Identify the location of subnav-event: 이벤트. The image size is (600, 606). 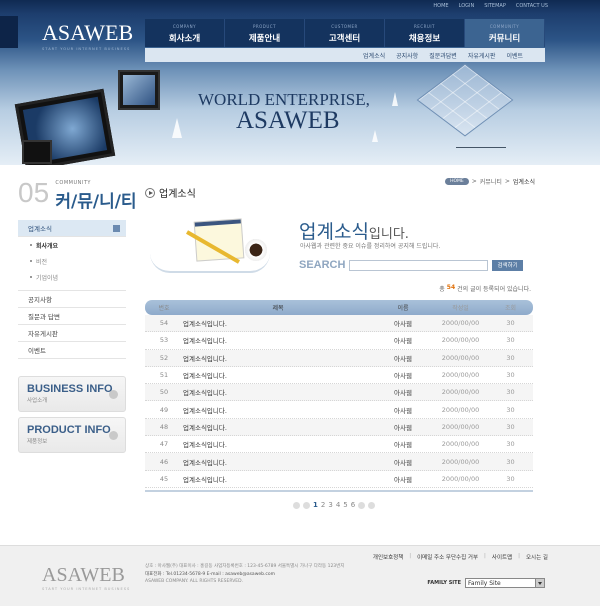
(514, 55).